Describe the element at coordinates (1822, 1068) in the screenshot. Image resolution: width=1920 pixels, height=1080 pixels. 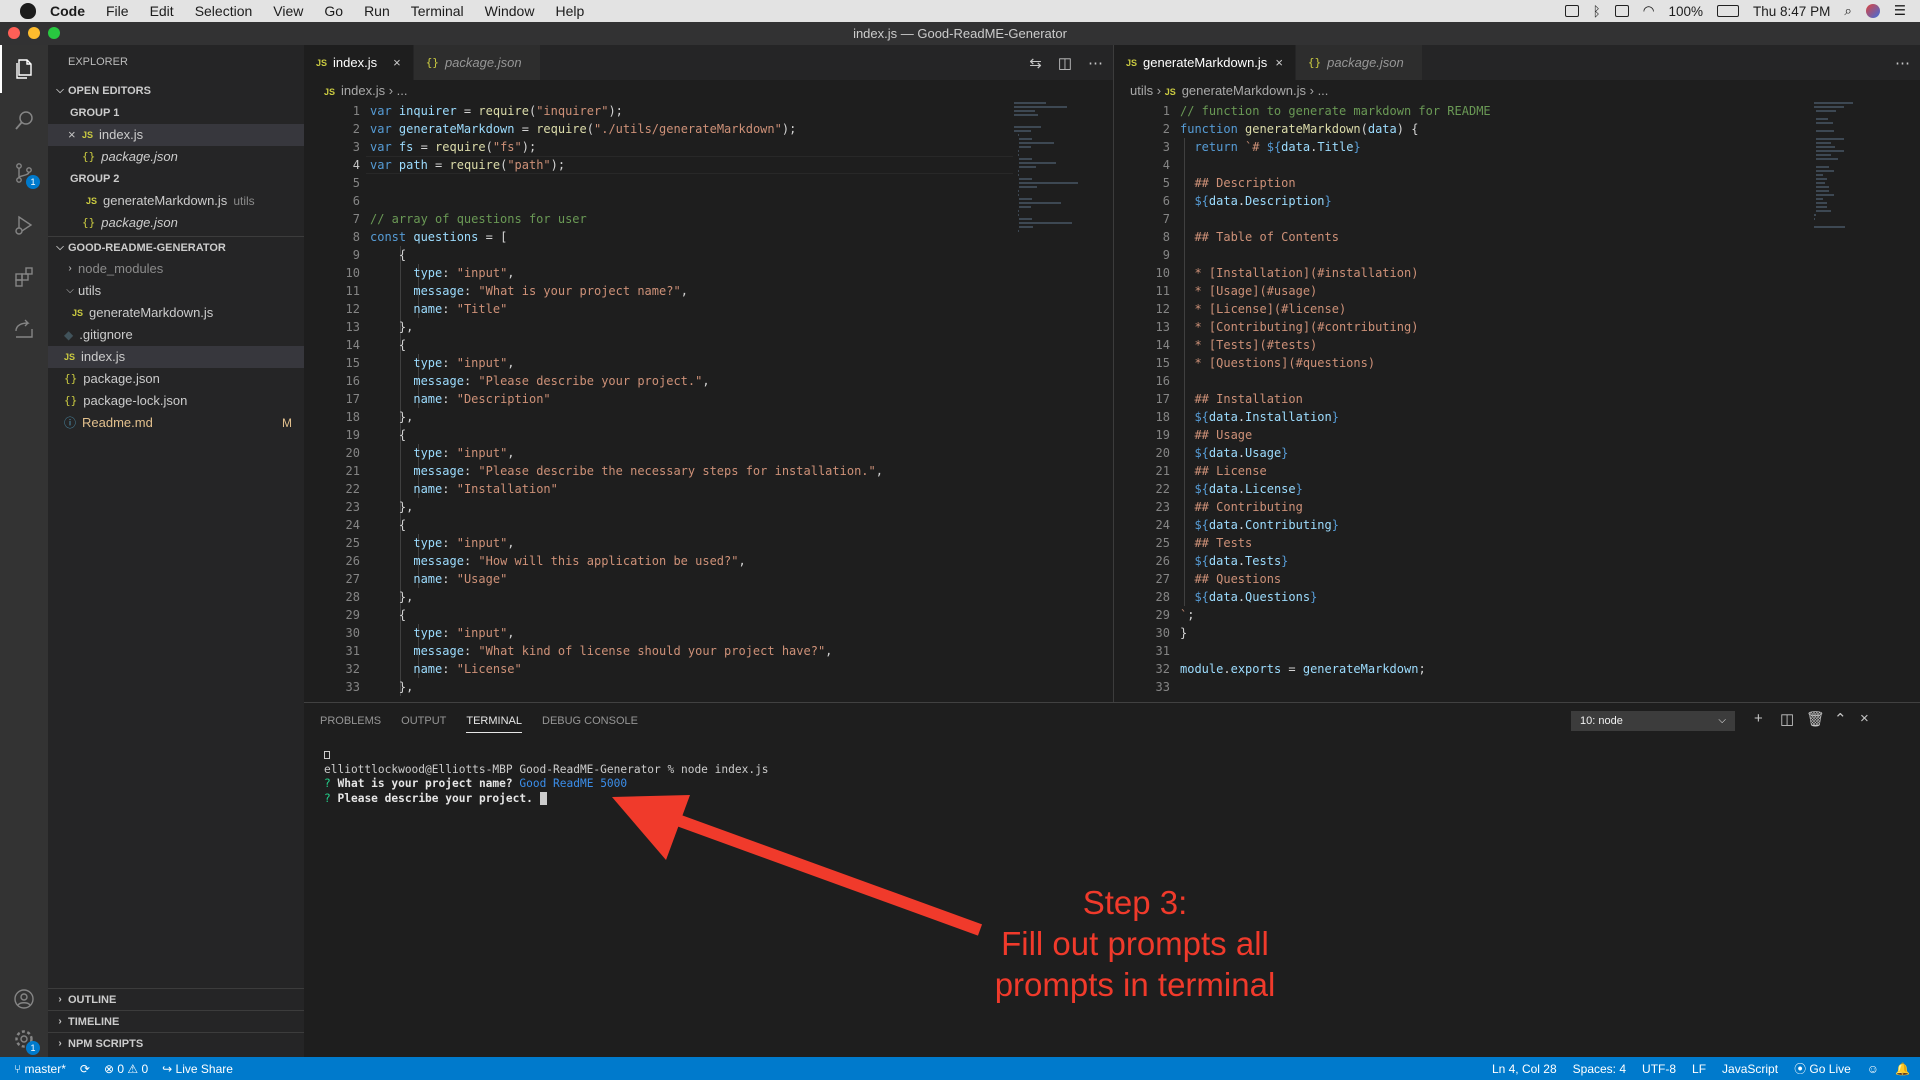
I see `go-live-button: ⦿ Go Live` at that location.